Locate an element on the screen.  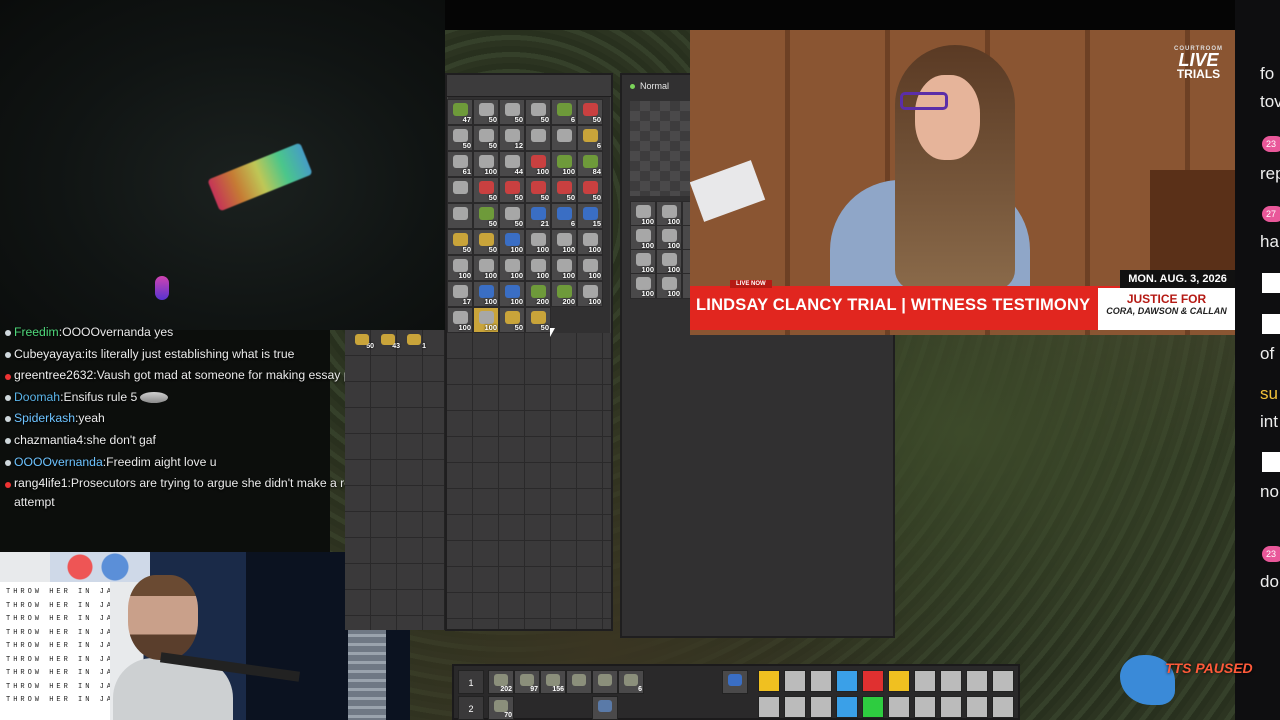
inventory-slot: 47 is located at coordinates (460, 112).